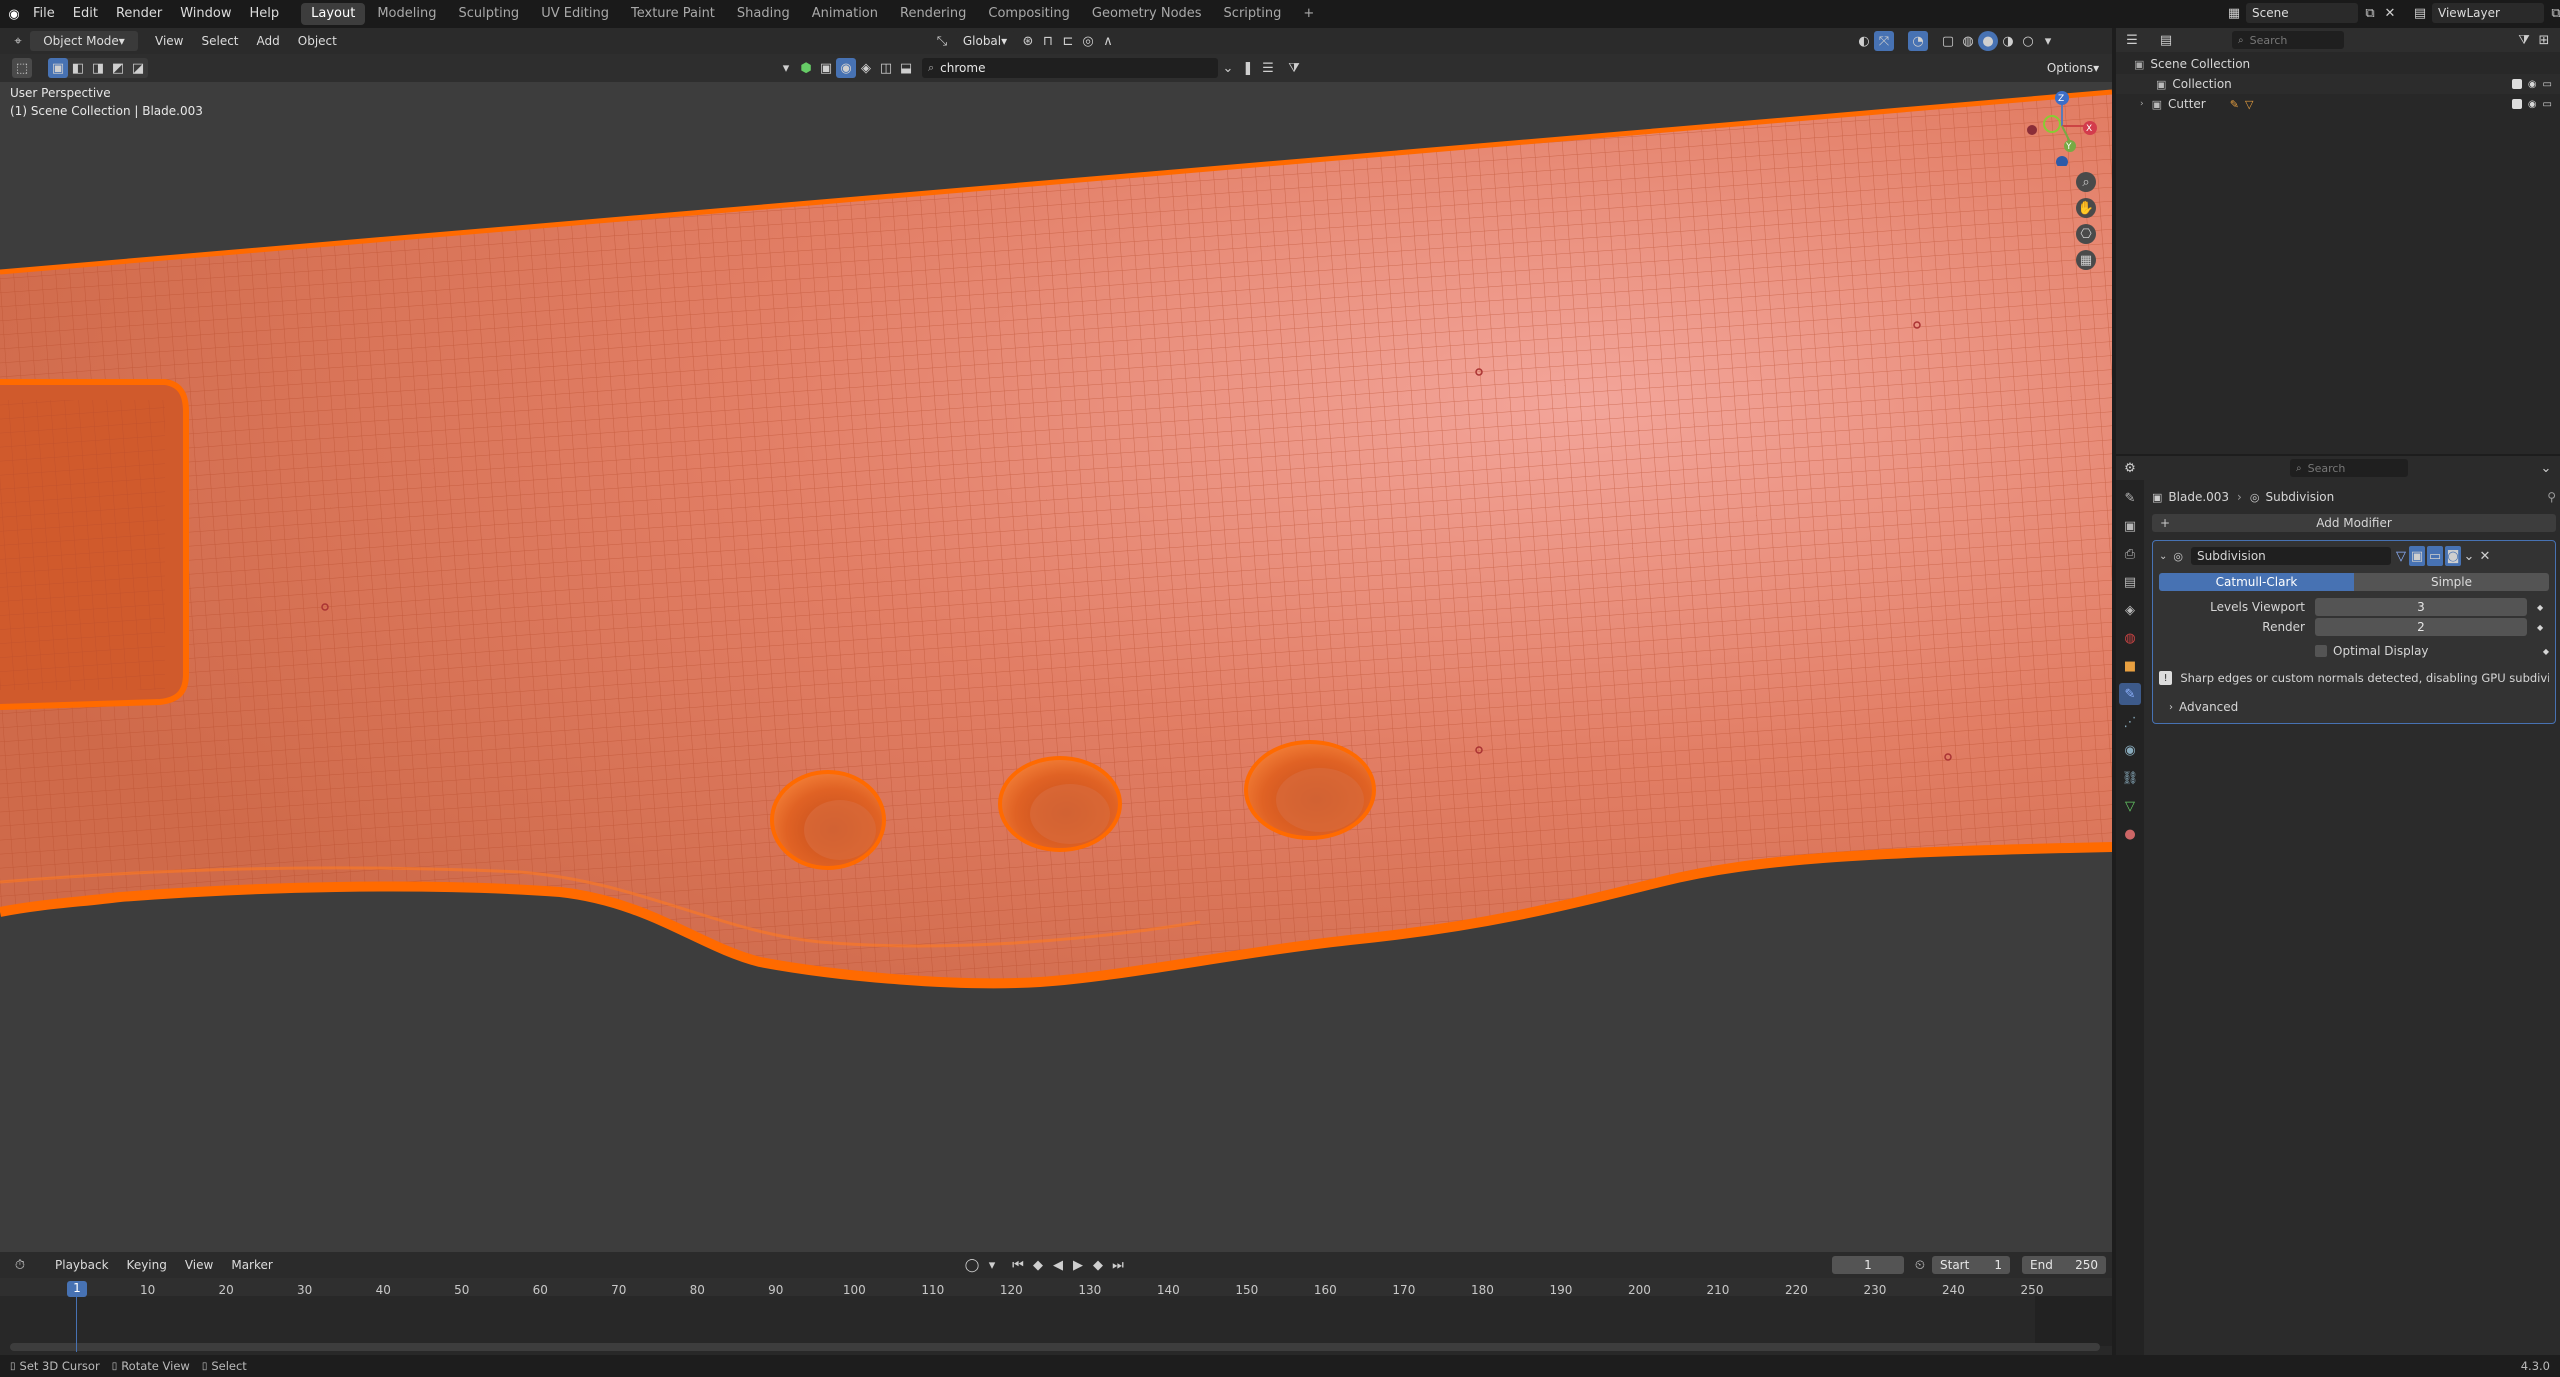 The height and width of the screenshot is (1377, 2560). Describe the element at coordinates (2291, 556) in the screenshot. I see `modifier-name-field: Subdivision` at that location.